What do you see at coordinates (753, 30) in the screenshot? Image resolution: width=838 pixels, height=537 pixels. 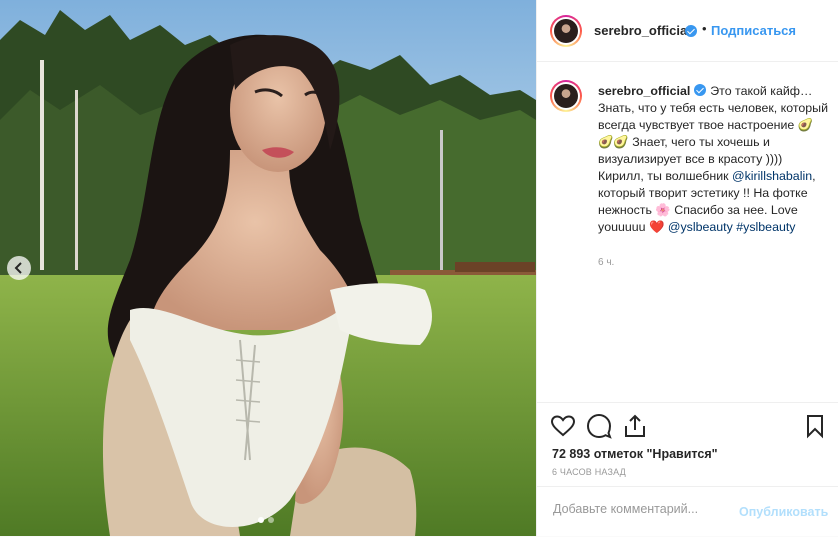 I see `follow-button: Подписаться` at bounding box center [753, 30].